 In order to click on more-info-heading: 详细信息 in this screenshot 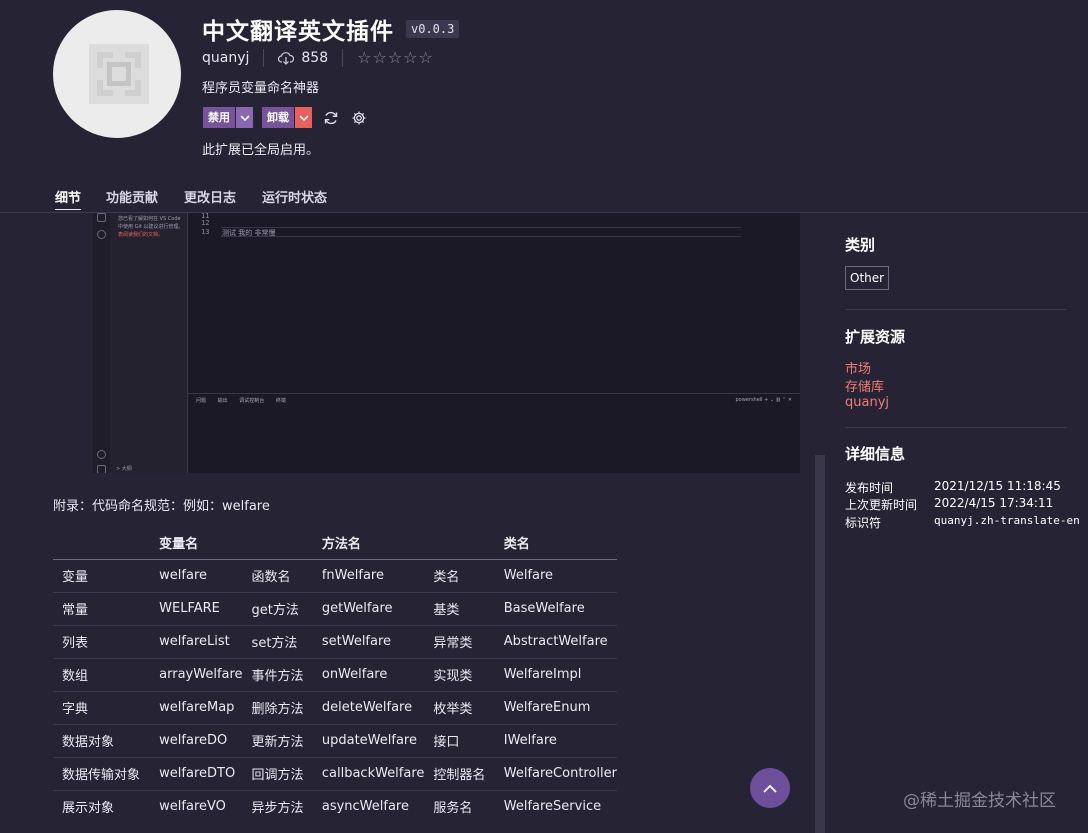, I will do `click(875, 454)`.